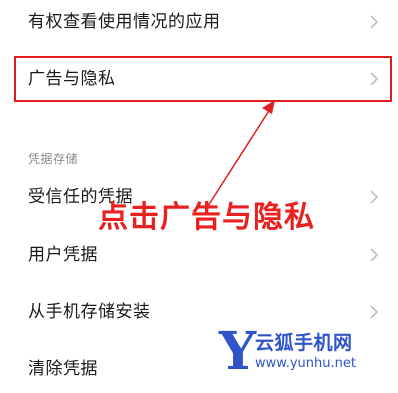 Image resolution: width=398 pixels, height=393 pixels. Describe the element at coordinates (203, 79) in the screenshot. I see `highlight-box` at that location.